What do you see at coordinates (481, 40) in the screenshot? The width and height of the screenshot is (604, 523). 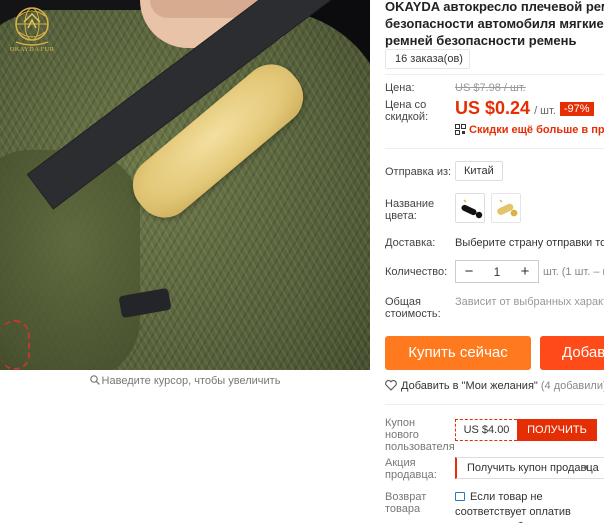 I see `title-line: ремней безопасности ремень` at bounding box center [481, 40].